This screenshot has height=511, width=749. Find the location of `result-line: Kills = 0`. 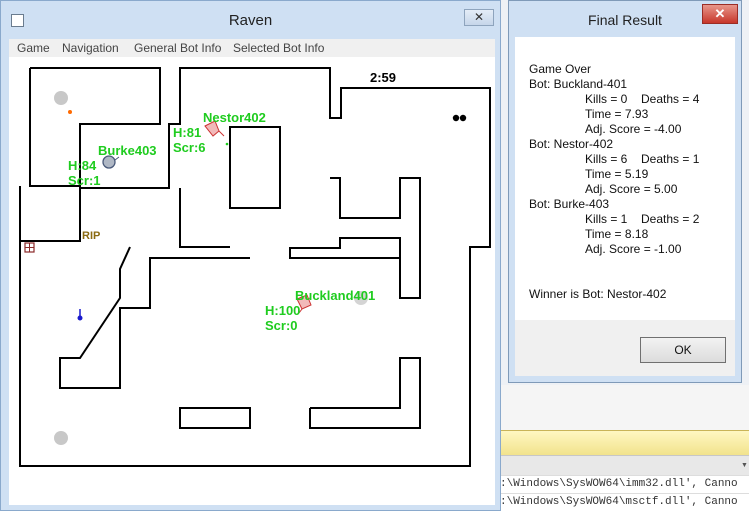

result-line: Kills = 0 is located at coordinates (606, 99).